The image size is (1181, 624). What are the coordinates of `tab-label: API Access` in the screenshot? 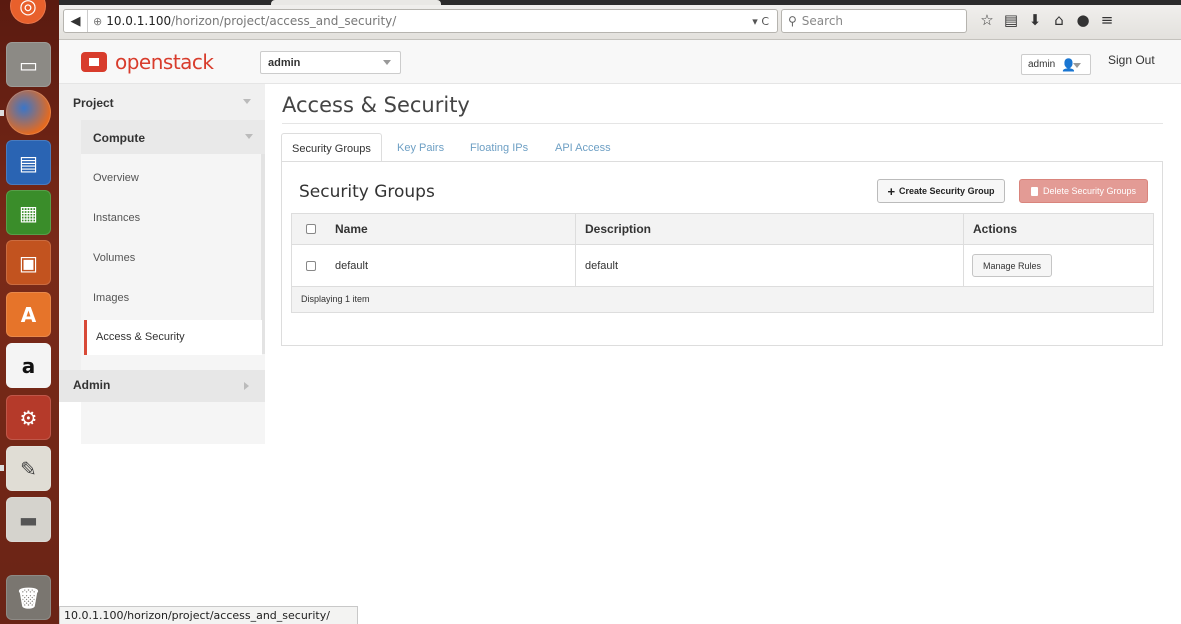 It's located at (583, 148).